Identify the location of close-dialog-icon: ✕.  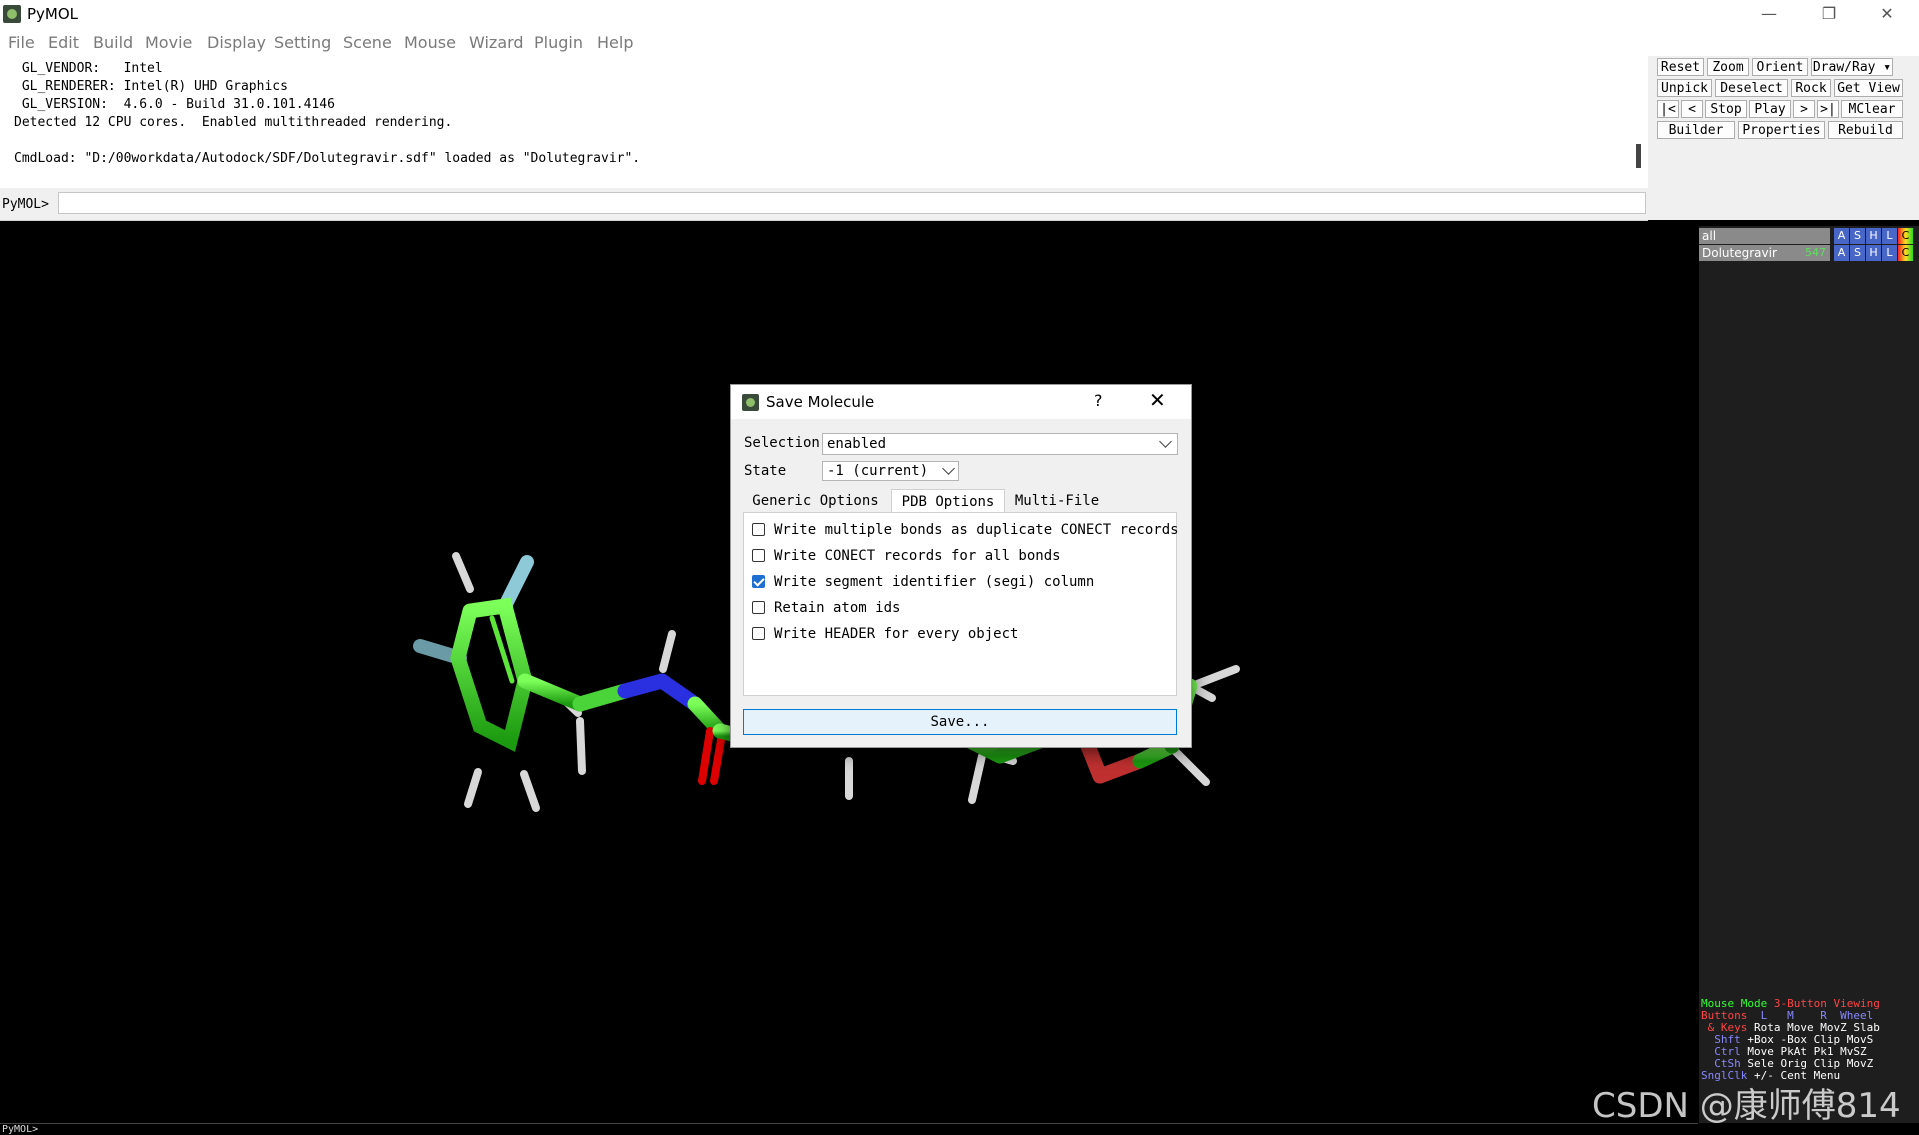
(1157, 400).